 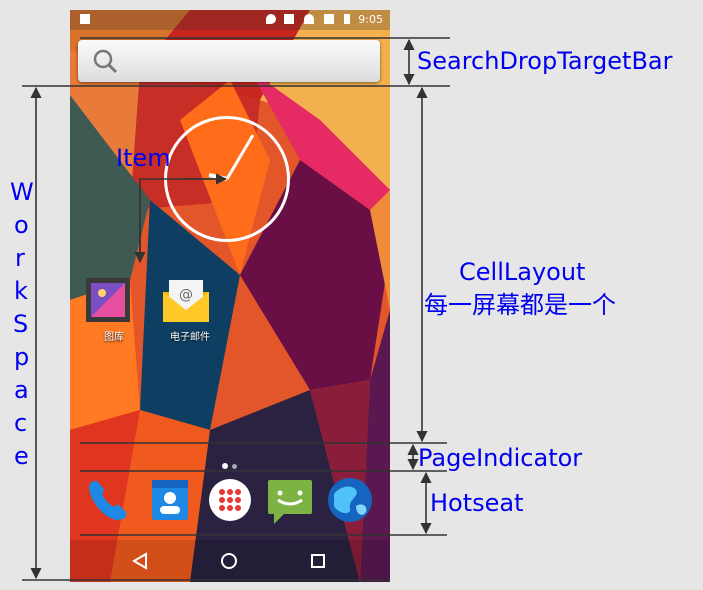 What do you see at coordinates (21, 324) in the screenshot?
I see `label-workspace-letter: S` at bounding box center [21, 324].